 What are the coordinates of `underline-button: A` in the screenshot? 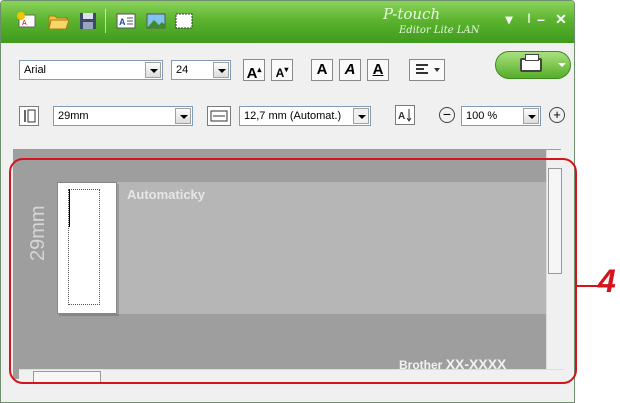 It's located at (378, 70).